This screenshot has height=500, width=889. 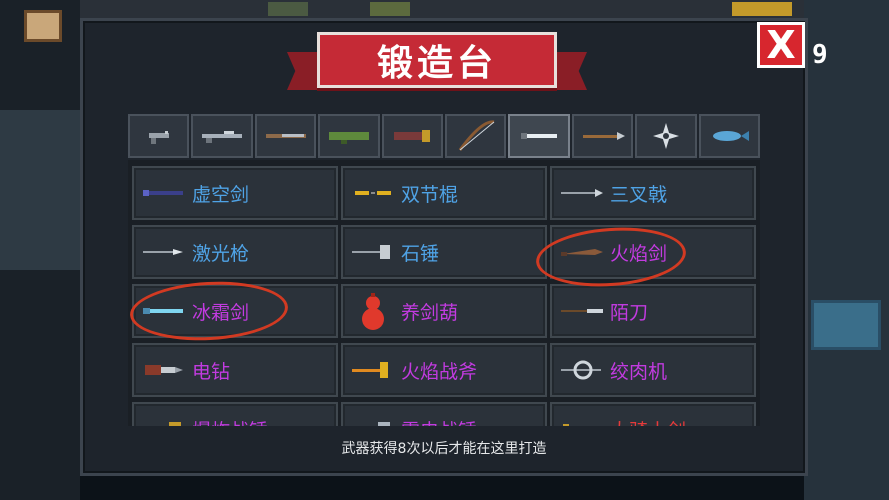 I want to click on weapon-cell: 虚空剑, so click(x=235, y=193).